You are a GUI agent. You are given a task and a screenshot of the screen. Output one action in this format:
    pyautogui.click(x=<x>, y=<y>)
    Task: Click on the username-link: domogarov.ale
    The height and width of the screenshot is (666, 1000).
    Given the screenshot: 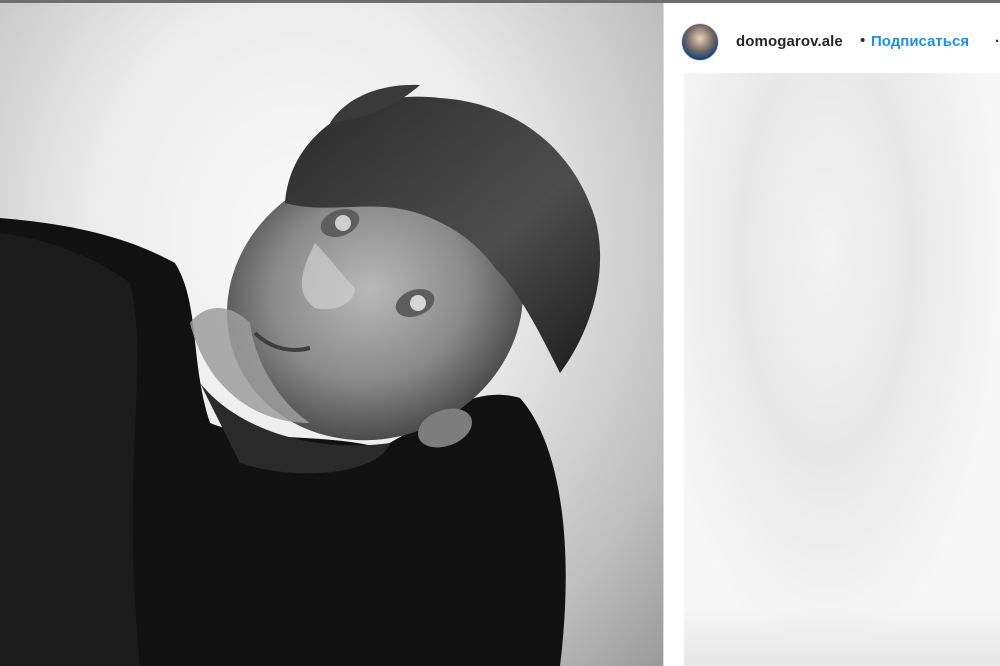 What is the action you would take?
    pyautogui.click(x=789, y=41)
    